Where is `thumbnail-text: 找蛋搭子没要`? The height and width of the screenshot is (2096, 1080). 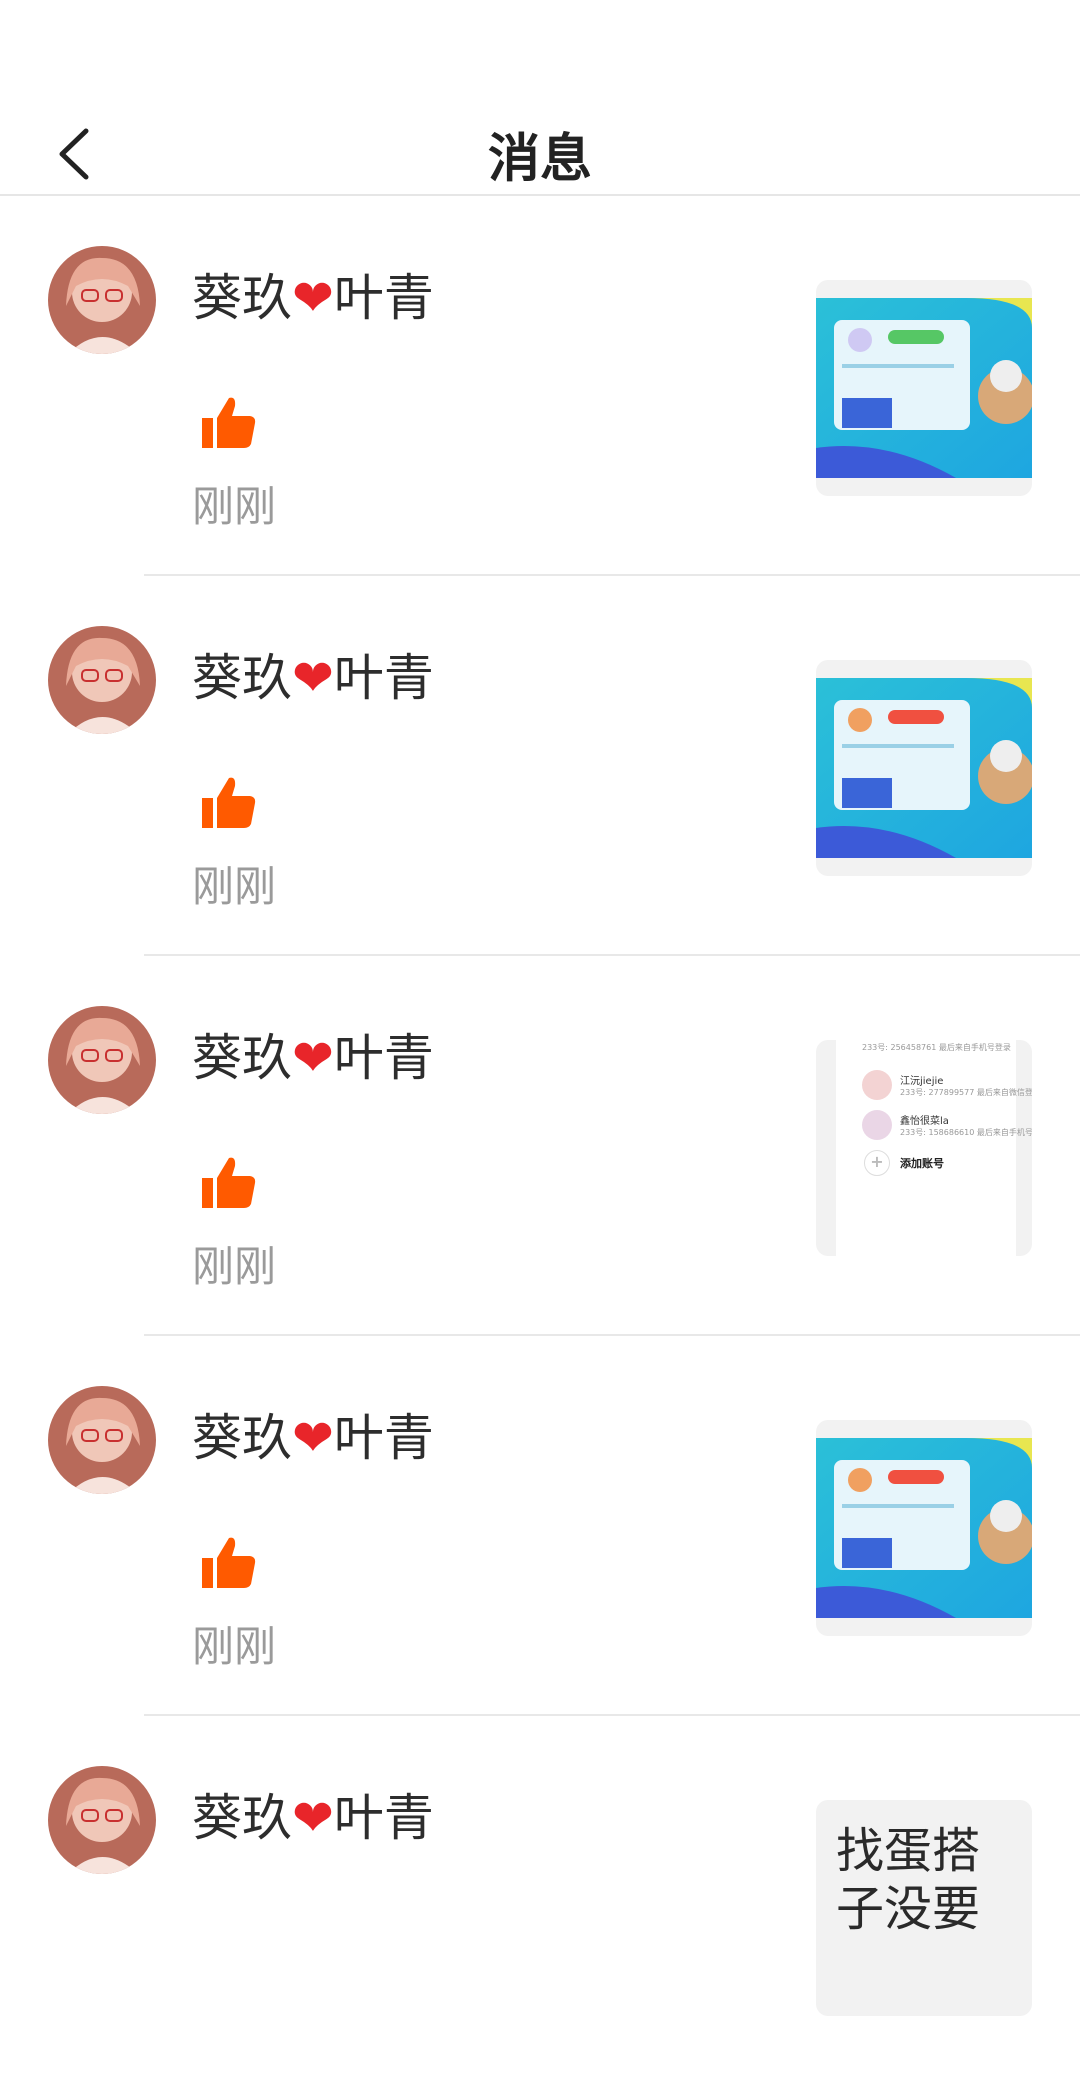 thumbnail-text: 找蛋搭子没要 is located at coordinates (908, 1880).